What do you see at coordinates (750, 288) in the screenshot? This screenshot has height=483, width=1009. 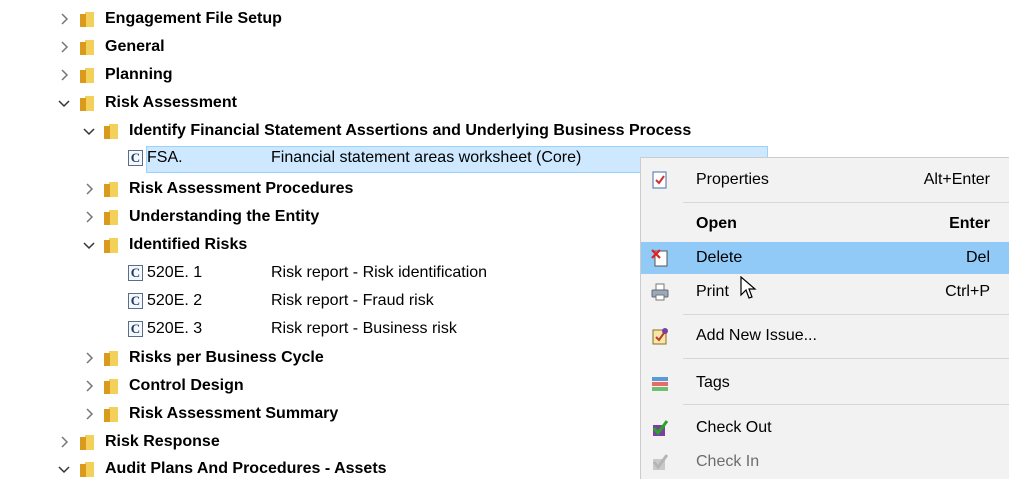 I see `mouse-pointer-icon` at bounding box center [750, 288].